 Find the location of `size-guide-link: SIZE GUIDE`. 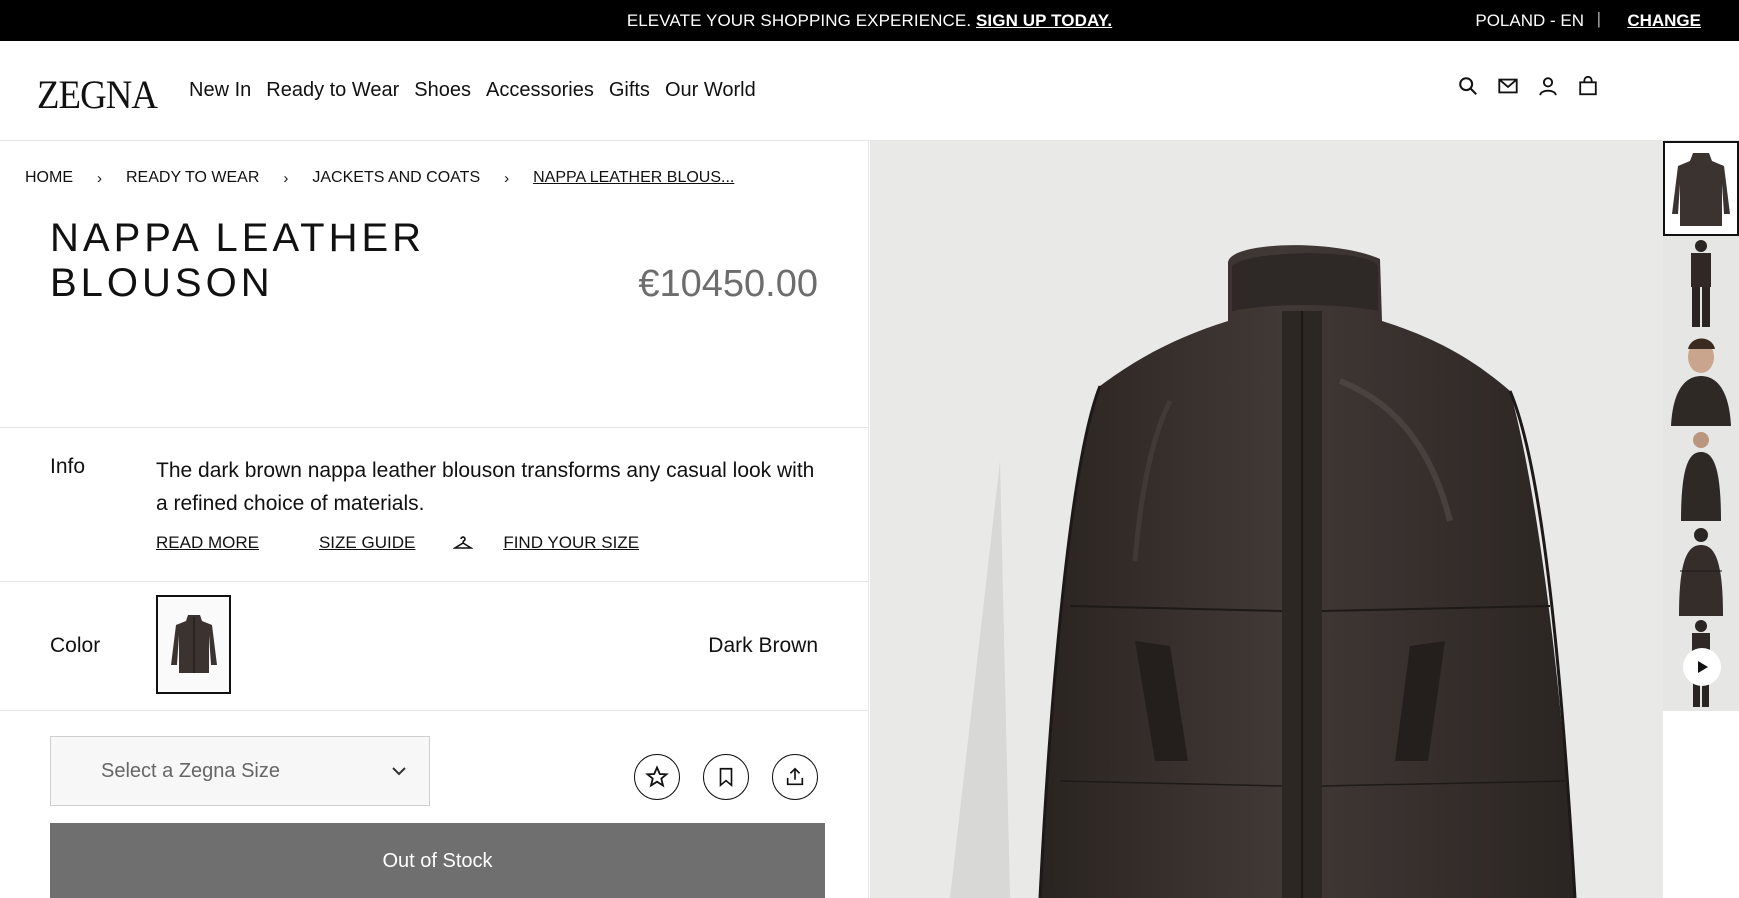

size-guide-link: SIZE GUIDE is located at coordinates (396, 543).